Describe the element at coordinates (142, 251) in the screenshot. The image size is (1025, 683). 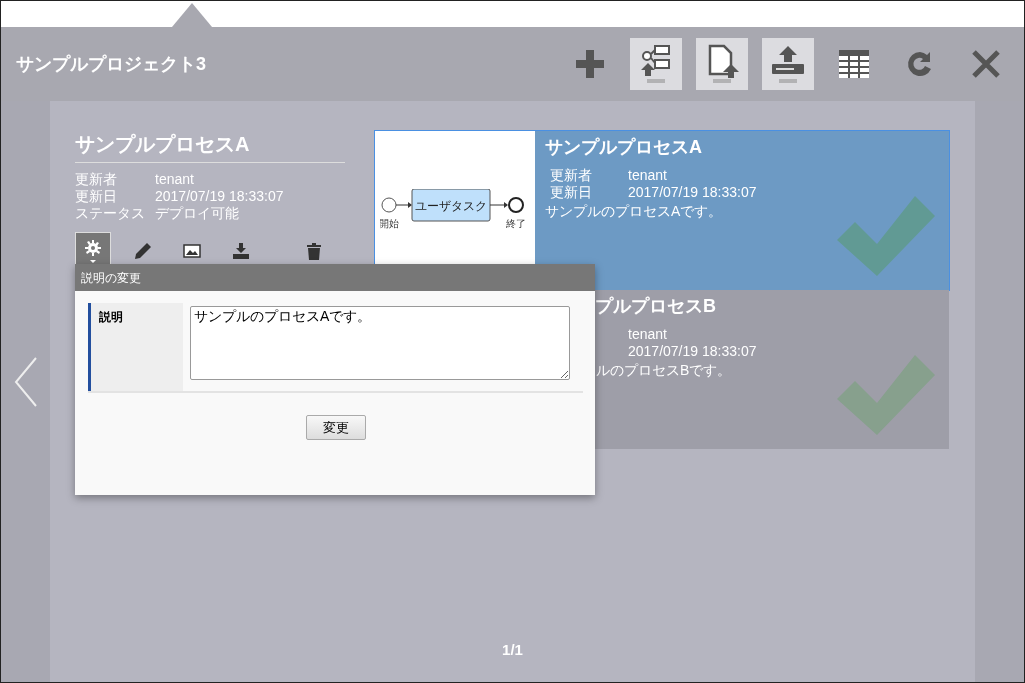
I see `pencil-icon` at that location.